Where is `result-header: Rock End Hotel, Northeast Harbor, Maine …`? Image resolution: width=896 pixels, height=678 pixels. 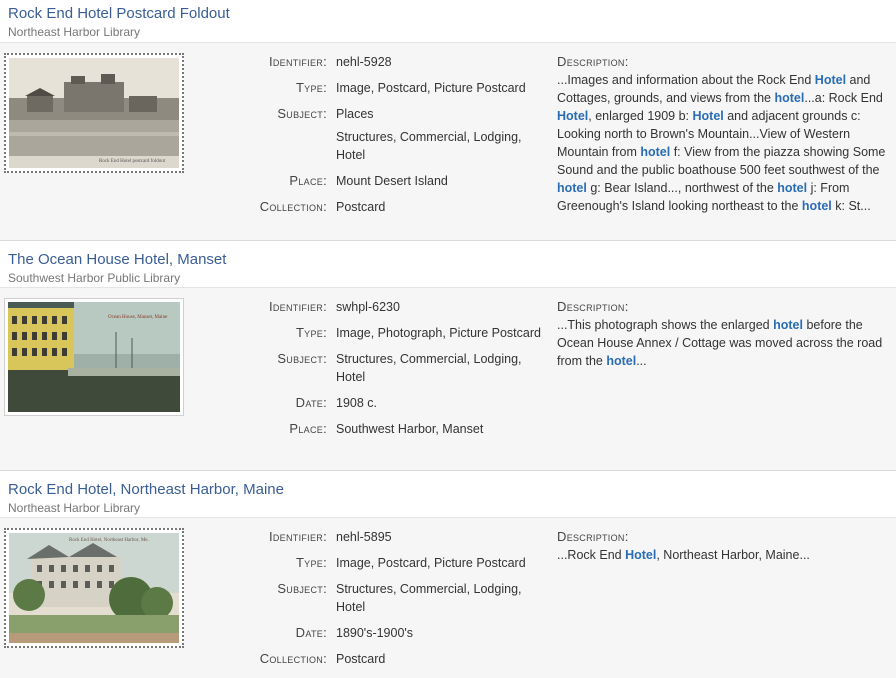
result-header: Rock End Hotel, Northeast Harbor, Maine … is located at coordinates (448, 494).